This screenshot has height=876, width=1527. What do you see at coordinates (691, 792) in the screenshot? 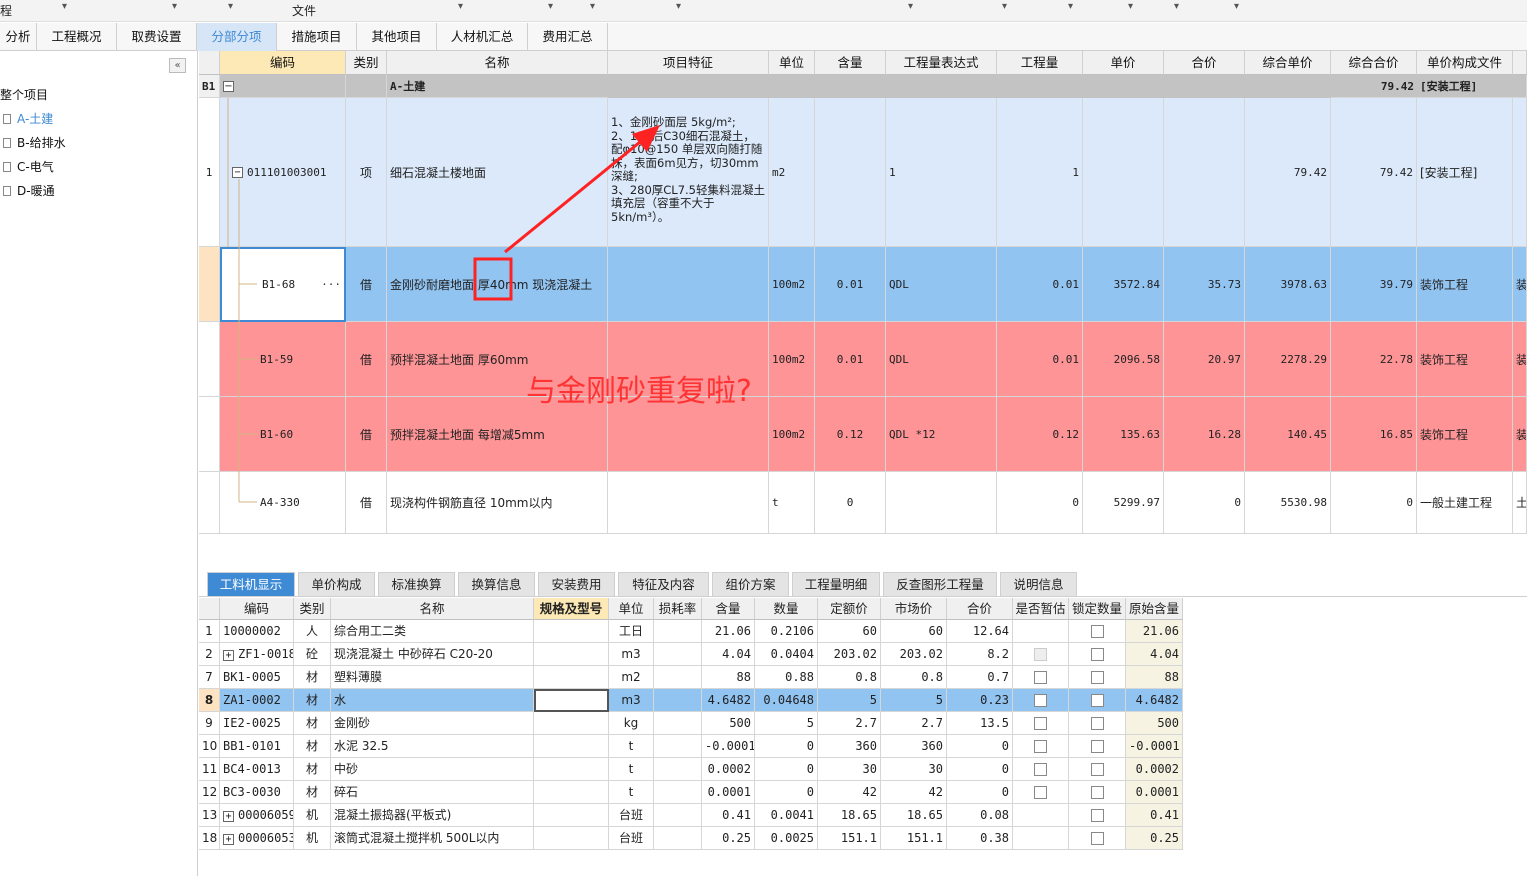
I see `table-row: 12 BC3-0030 材碎石 t 0.0001 0 42 42 0 0.0001` at bounding box center [691, 792].